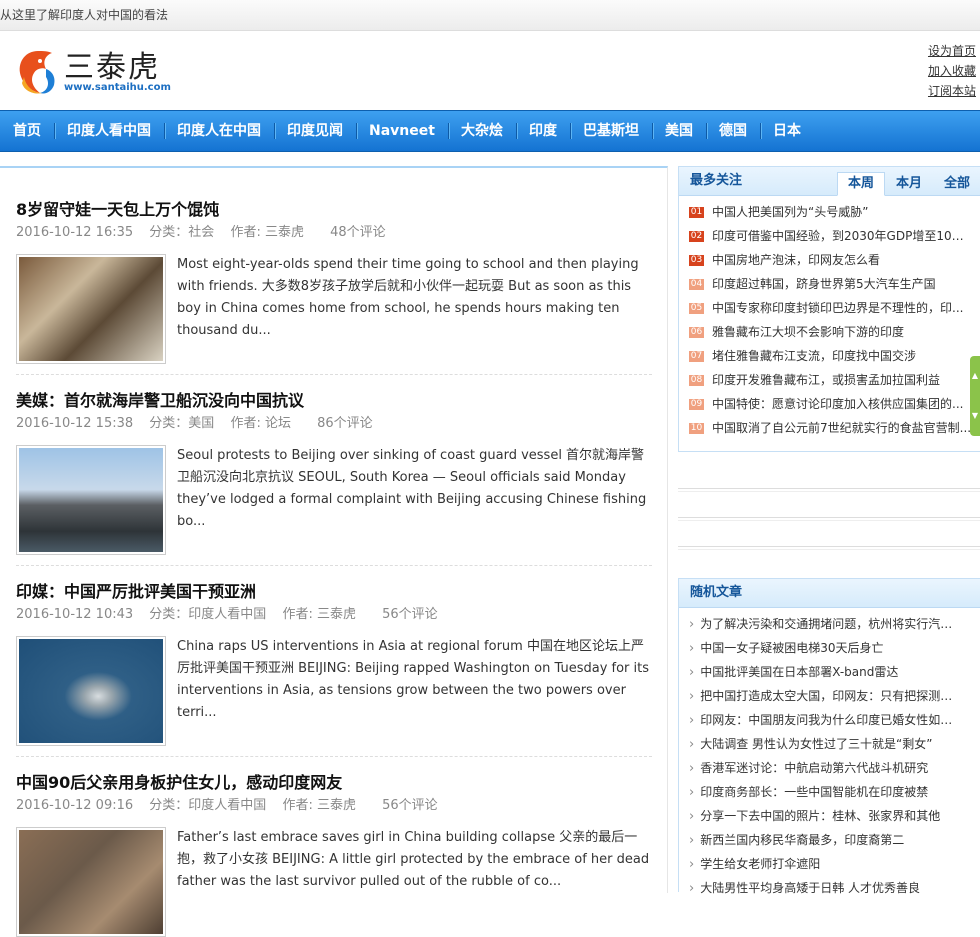 The height and width of the screenshot is (937, 980). What do you see at coordinates (610, 131) in the screenshot?
I see `nav-pakistan: 巴基斯坦` at bounding box center [610, 131].